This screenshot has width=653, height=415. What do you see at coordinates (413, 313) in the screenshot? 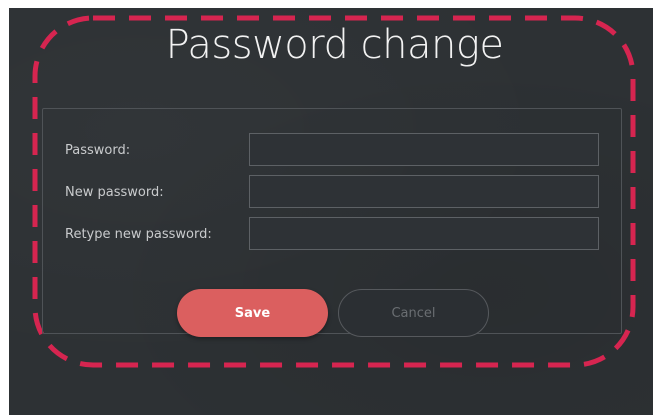
I see `cancel-button: Cancel` at bounding box center [413, 313].